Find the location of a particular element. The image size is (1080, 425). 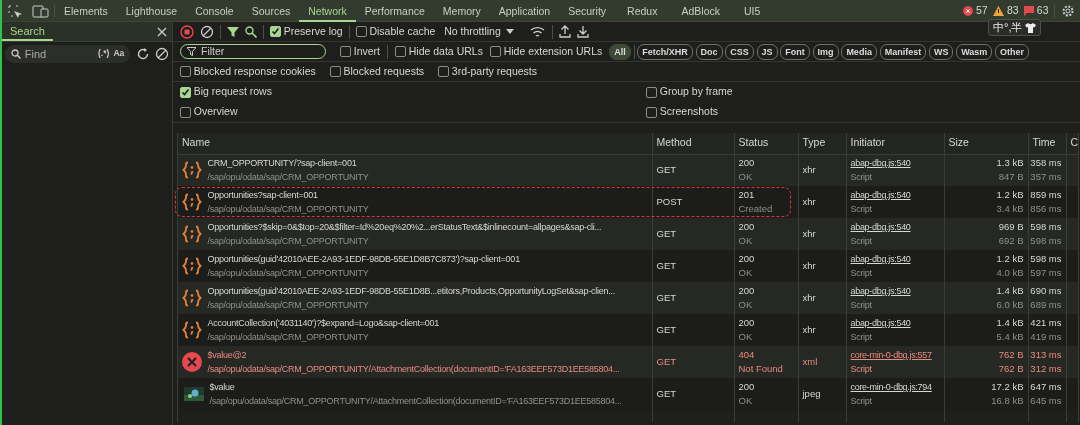

panel-tab: AdBlock is located at coordinates (700, 11).